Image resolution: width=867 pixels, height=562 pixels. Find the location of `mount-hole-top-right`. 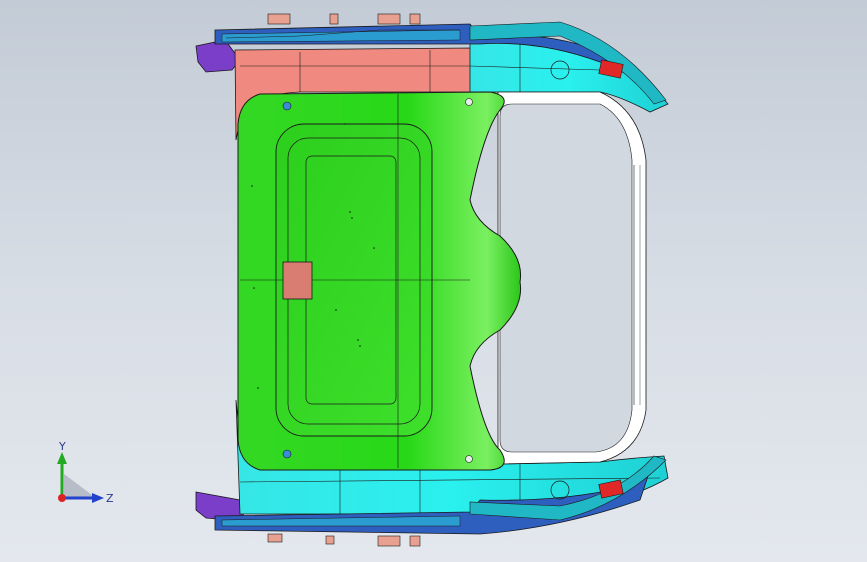

mount-hole-top-right is located at coordinates (469, 102).